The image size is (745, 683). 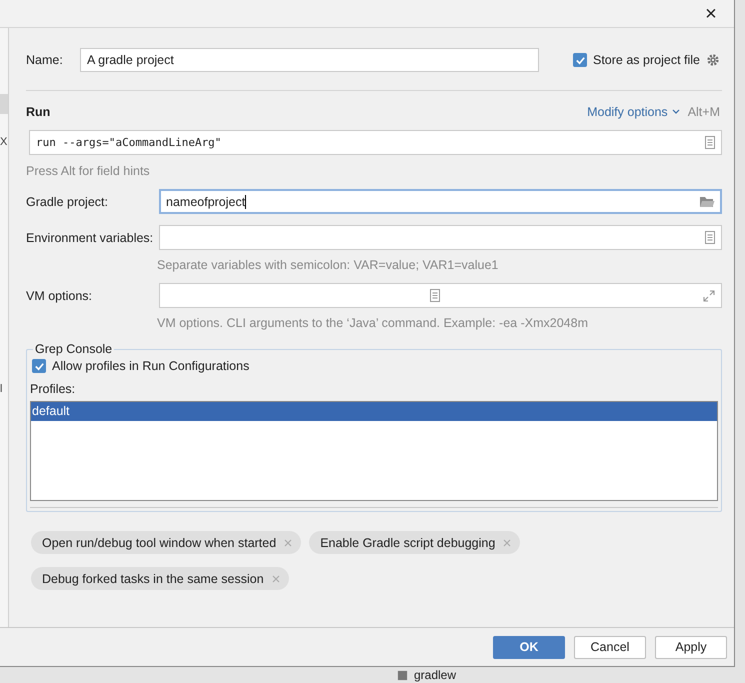 I want to click on field-hint: VM options. CLI arguments to the ‘Java’ command. Example: -ea -Xmx2048m, so click(x=373, y=323).